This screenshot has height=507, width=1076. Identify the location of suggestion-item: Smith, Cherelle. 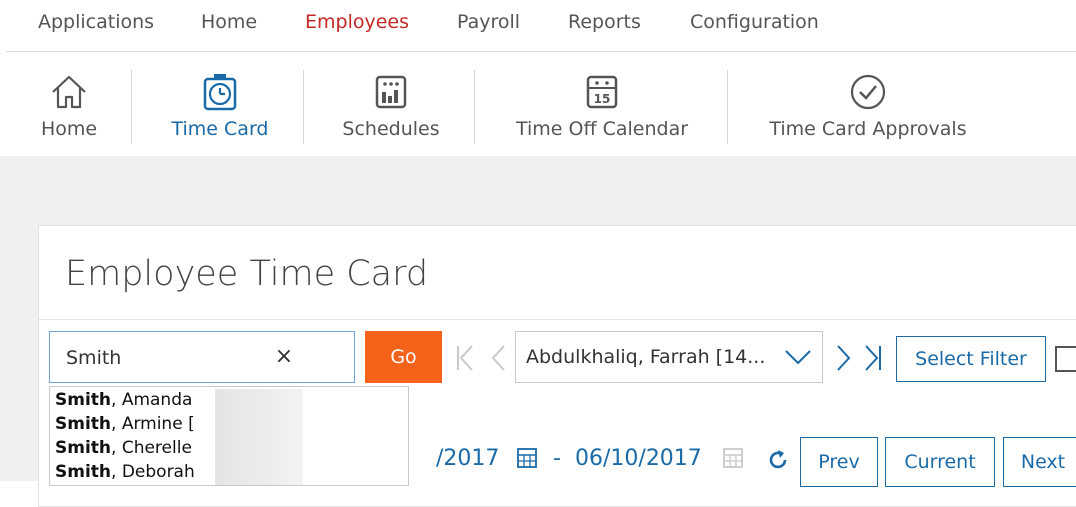
(123, 448).